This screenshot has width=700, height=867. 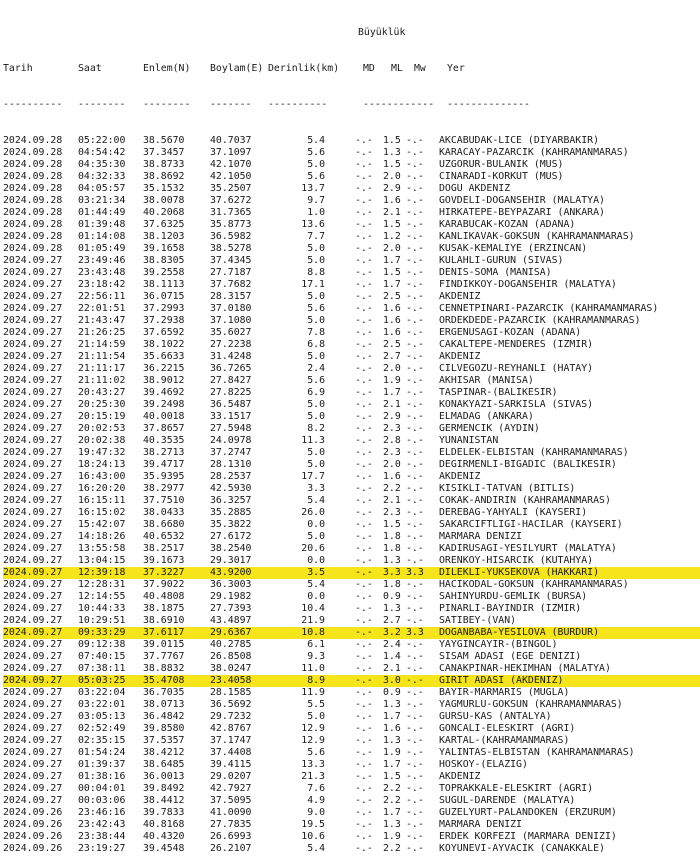 I want to click on cell-time: 16:15:11, so click(x=102, y=500).